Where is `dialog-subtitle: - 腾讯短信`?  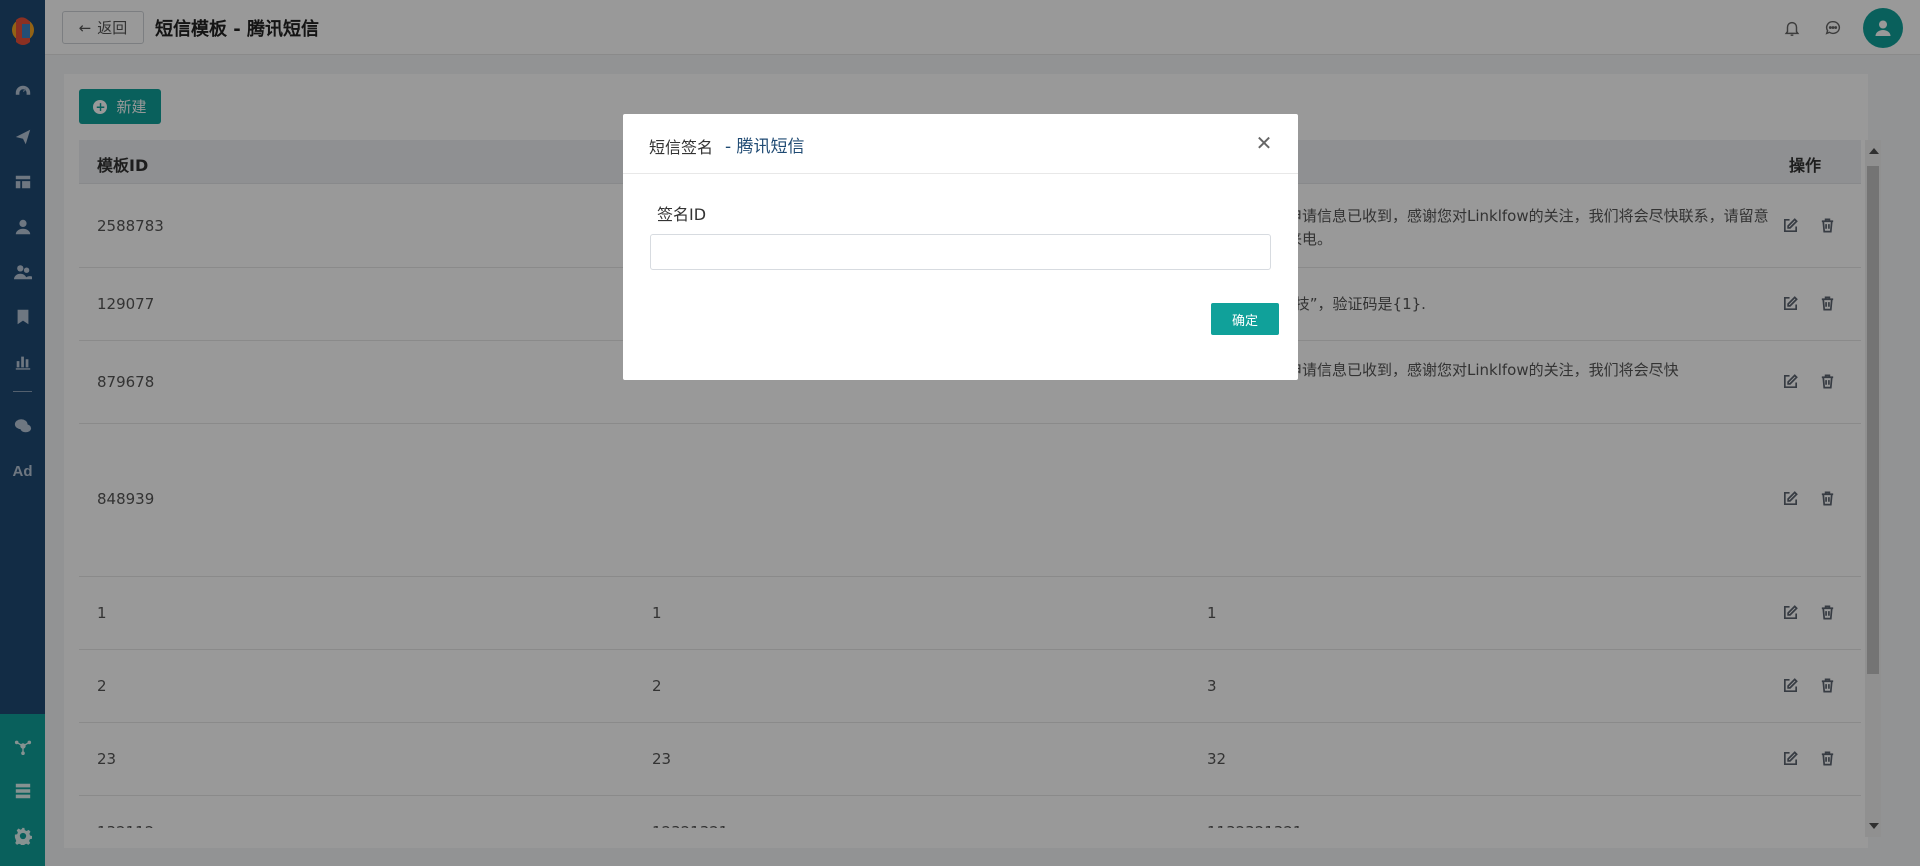
dialog-subtitle: - 腾讯短信 is located at coordinates (765, 147).